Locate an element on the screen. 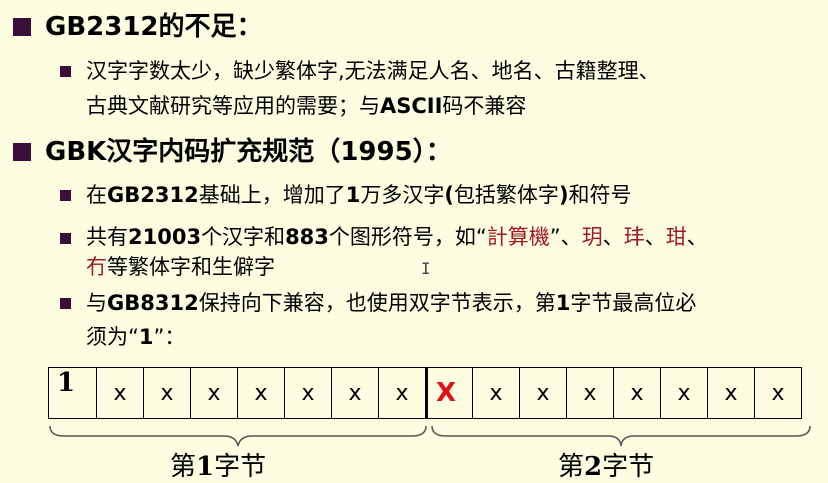 This screenshot has width=828, height=483. byte2-bit1: x is located at coordinates (495, 393).